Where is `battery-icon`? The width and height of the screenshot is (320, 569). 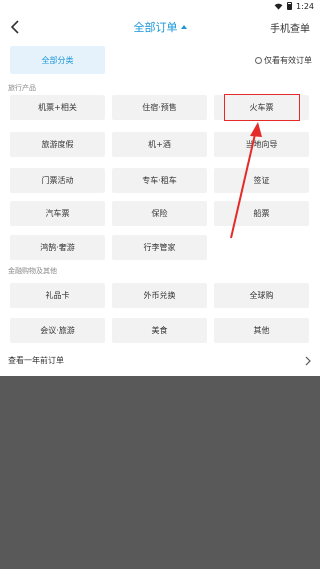
battery-icon is located at coordinates (290, 6).